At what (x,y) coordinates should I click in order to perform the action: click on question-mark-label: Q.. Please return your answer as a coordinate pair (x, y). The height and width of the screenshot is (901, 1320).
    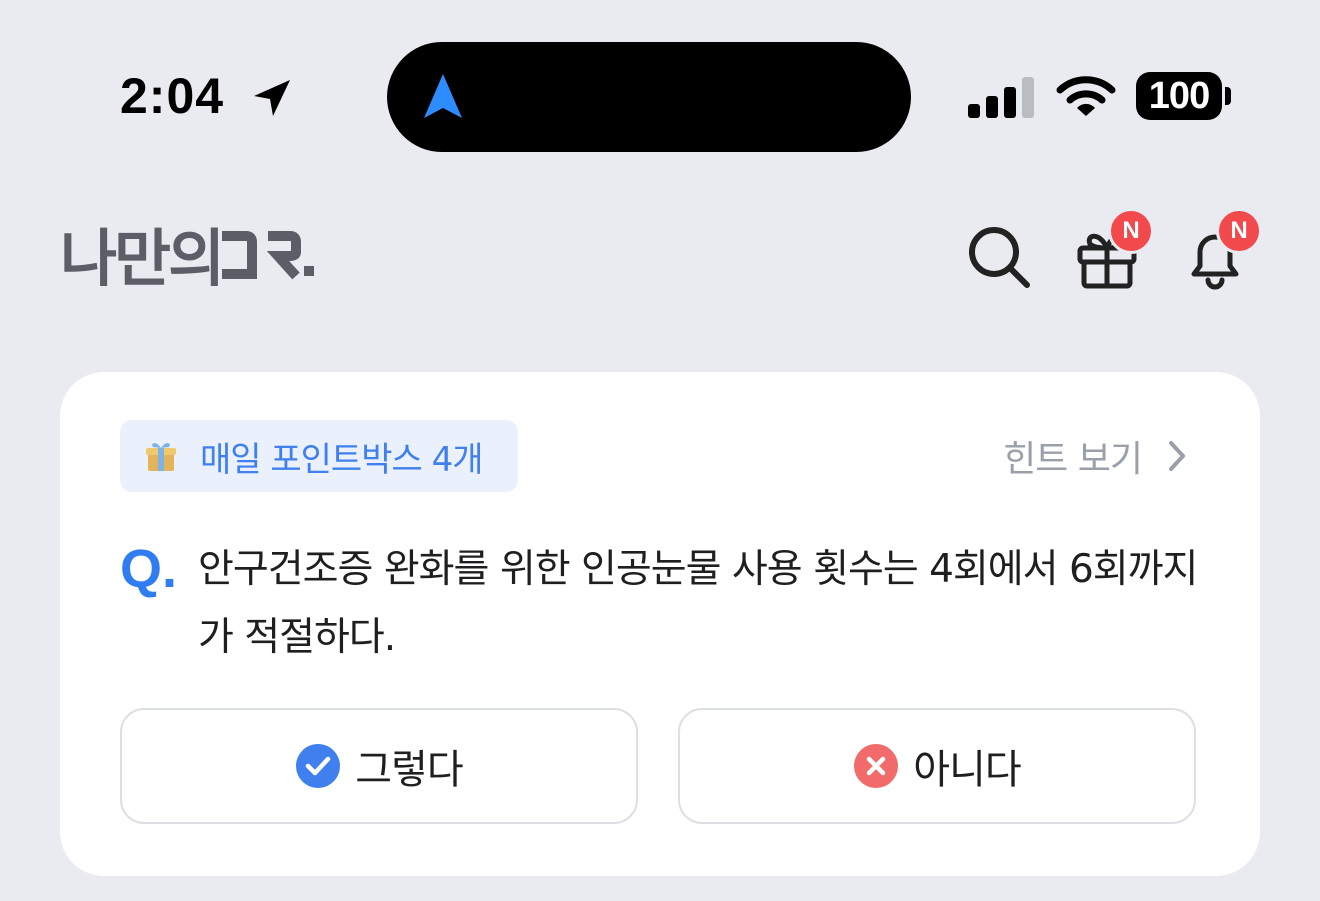
    Looking at the image, I should click on (149, 569).